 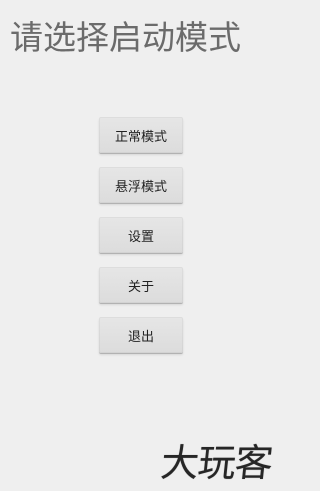 I want to click on normal-mode-button: 正常模式, so click(x=141, y=135).